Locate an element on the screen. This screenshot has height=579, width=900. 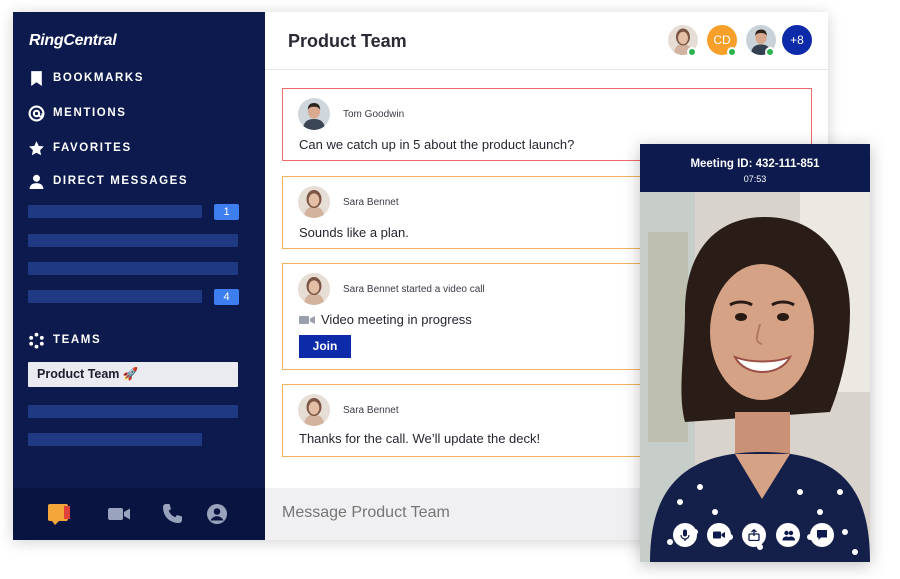
video-camera-icon is located at coordinates (307, 319).